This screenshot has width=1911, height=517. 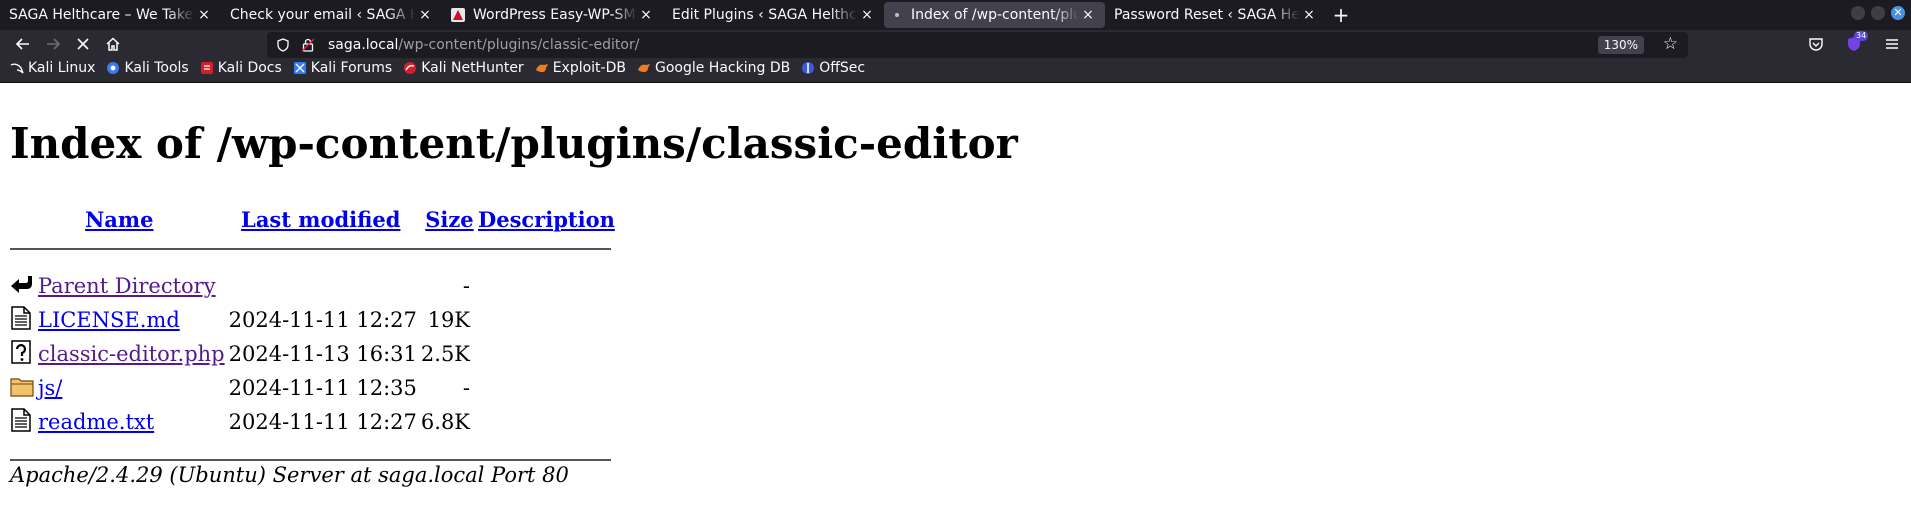 I want to click on pocket-button, so click(x=1816, y=44).